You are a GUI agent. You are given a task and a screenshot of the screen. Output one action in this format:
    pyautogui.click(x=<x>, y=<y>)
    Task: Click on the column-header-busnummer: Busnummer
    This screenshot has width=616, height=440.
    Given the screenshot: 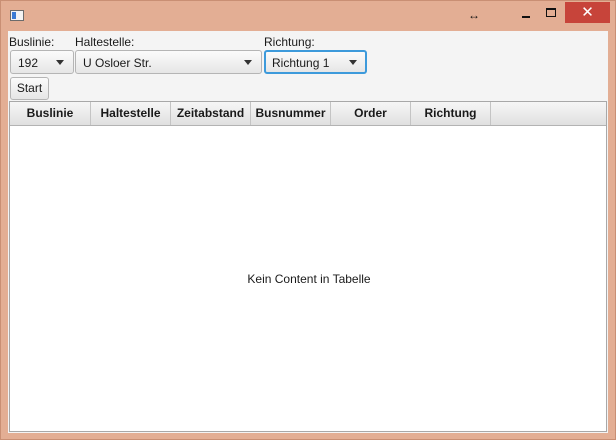 What is the action you would take?
    pyautogui.click(x=291, y=113)
    